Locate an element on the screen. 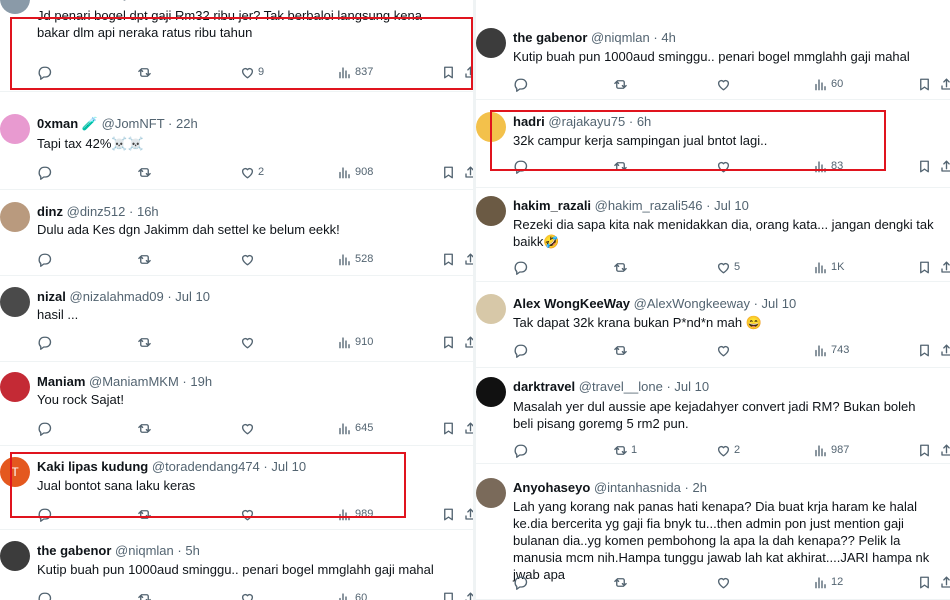  views-button: 837 is located at coordinates (355, 72).